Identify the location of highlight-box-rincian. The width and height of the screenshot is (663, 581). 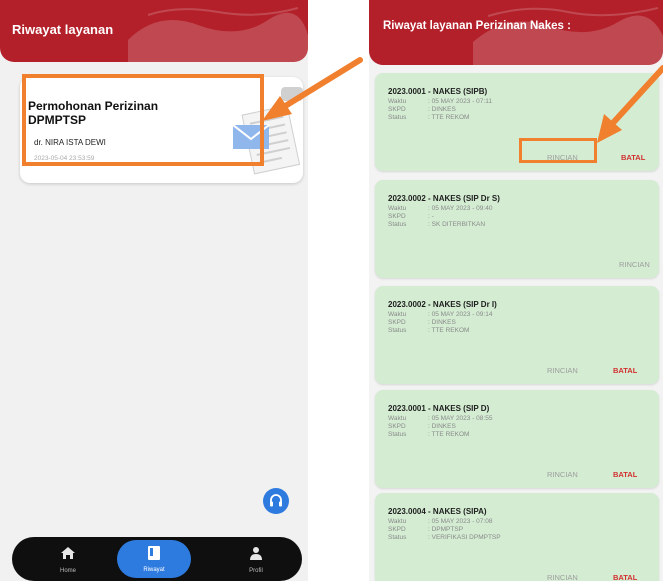
(558, 150).